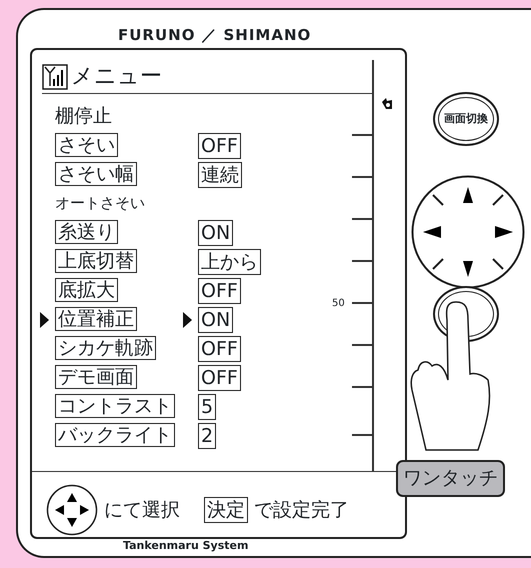 The image size is (531, 568). Describe the element at coordinates (72, 510) in the screenshot. I see `direction-pad-icon` at that location.